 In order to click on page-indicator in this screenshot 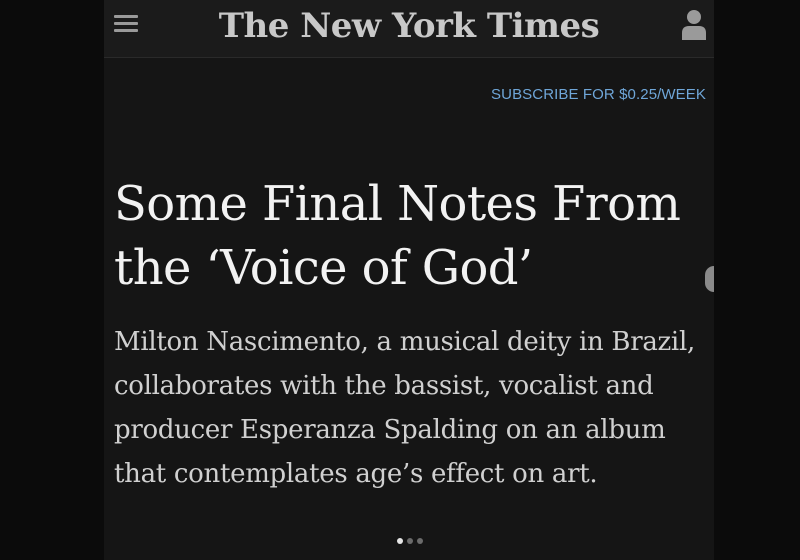, I will do `click(410, 541)`.